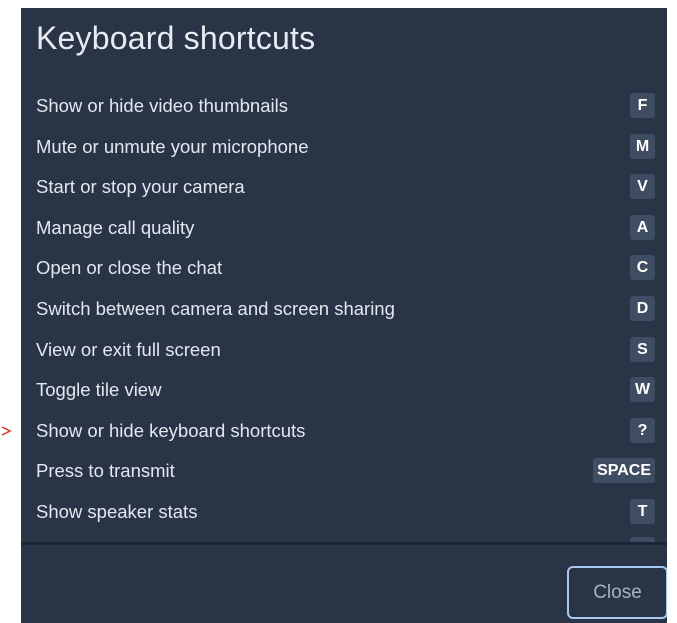  What do you see at coordinates (344, 228) in the screenshot?
I see `shortcut-row-call-quality: Manage call quality A` at bounding box center [344, 228].